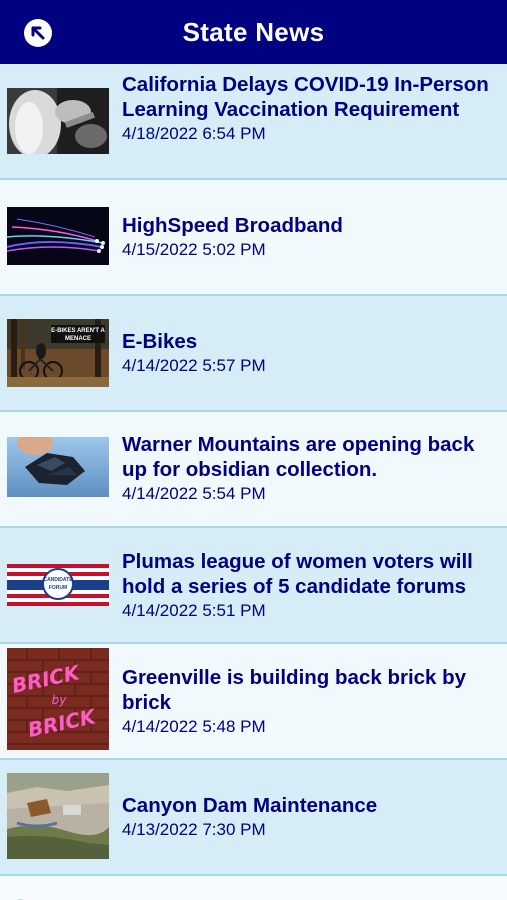  I want to click on article-date: 4/14/2022 5:48 PM, so click(194, 726).